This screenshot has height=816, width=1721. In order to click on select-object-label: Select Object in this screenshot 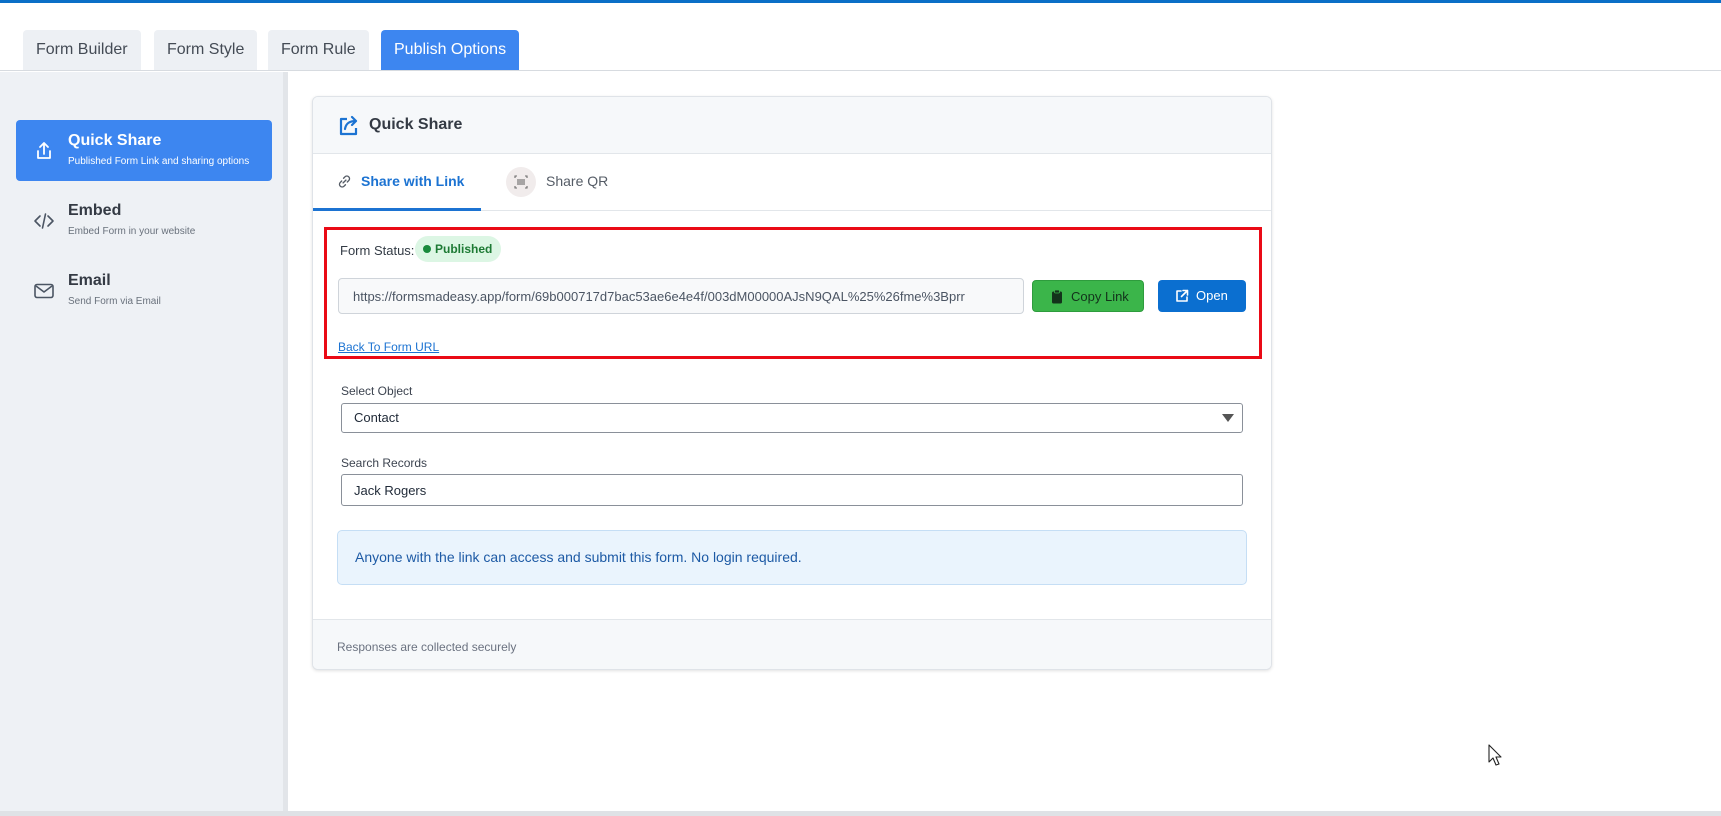, I will do `click(377, 391)`.